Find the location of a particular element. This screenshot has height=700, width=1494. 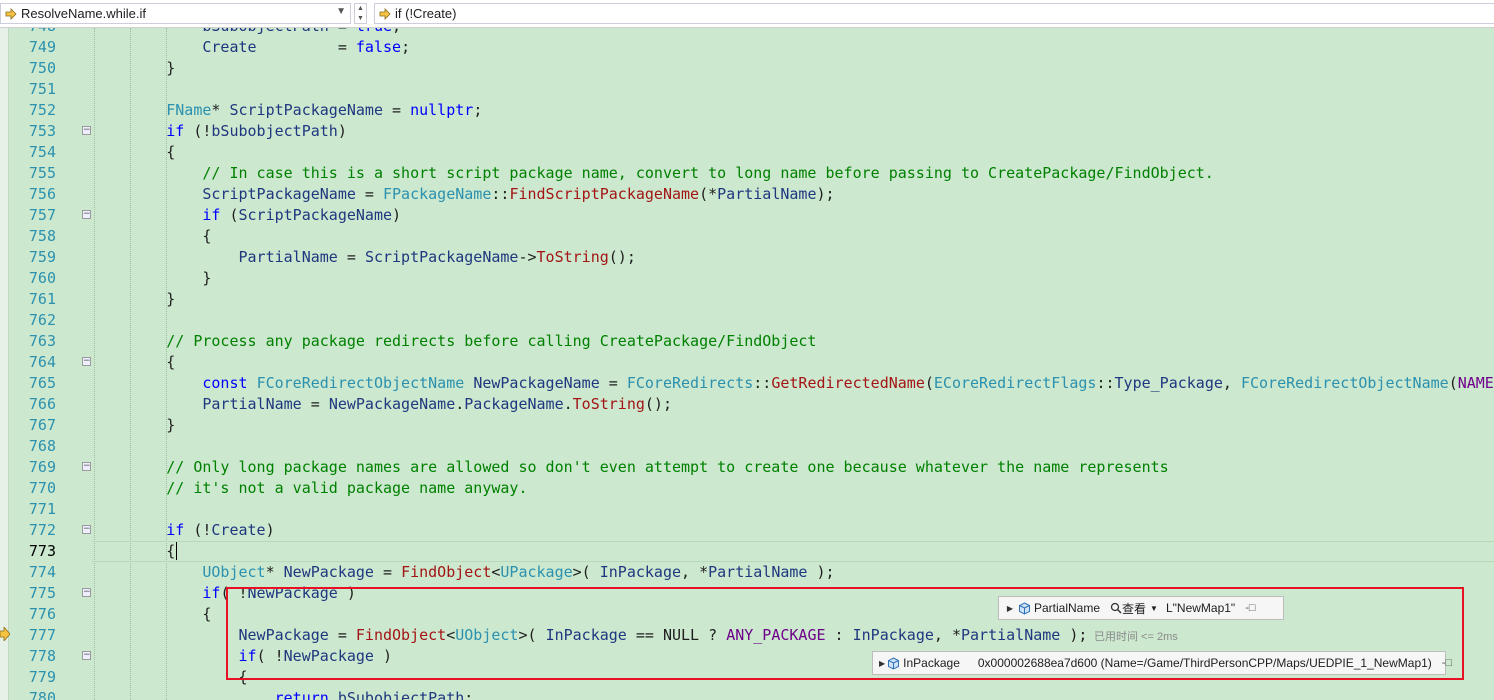

code-line: 750 } is located at coordinates (747, 68).